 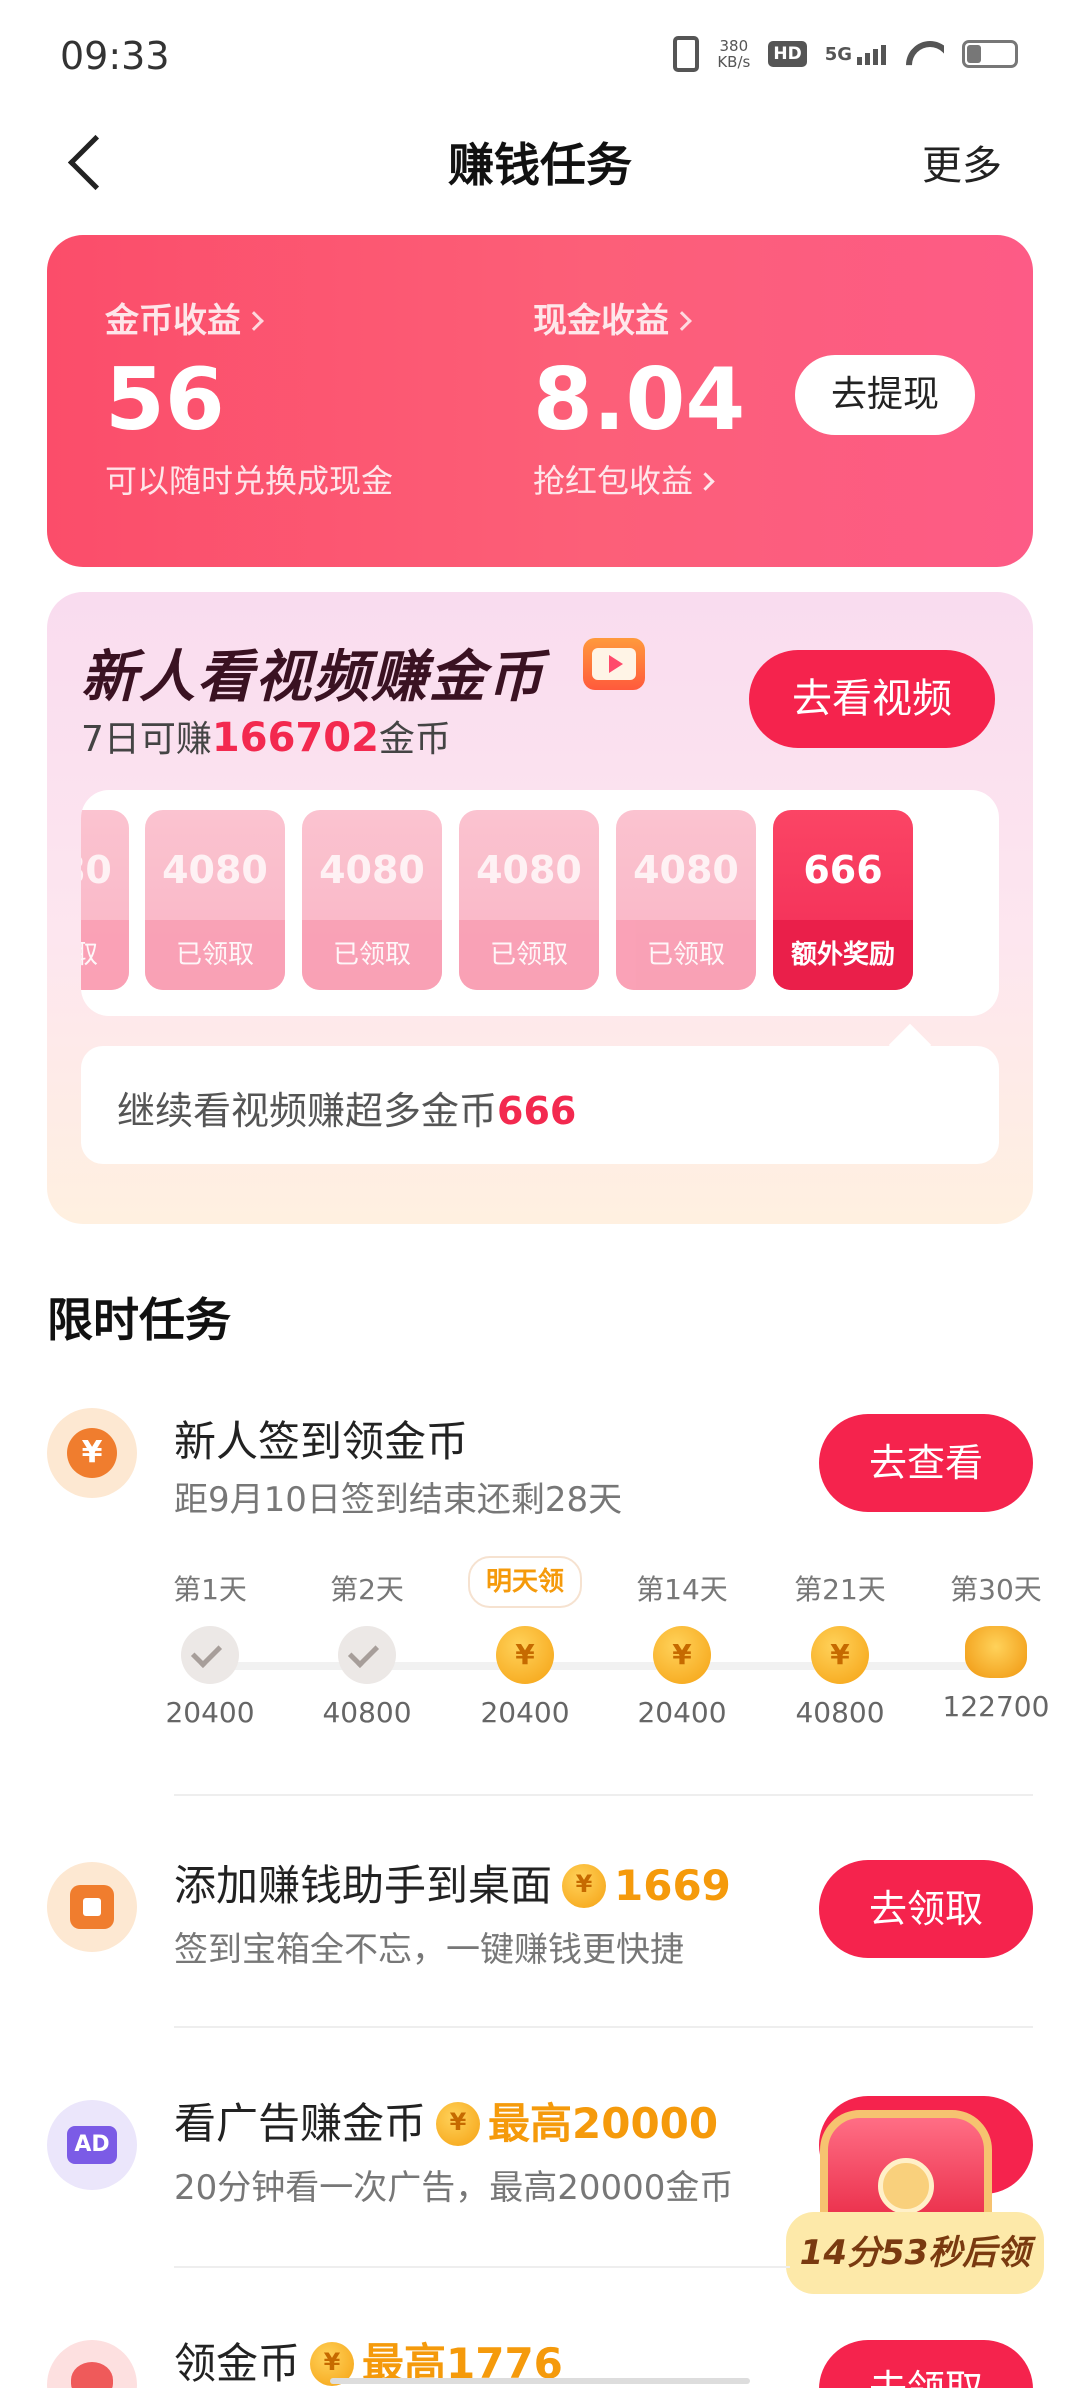 What do you see at coordinates (843, 900) in the screenshot?
I see `bonus-reward-item: 666 额外奖励` at bounding box center [843, 900].